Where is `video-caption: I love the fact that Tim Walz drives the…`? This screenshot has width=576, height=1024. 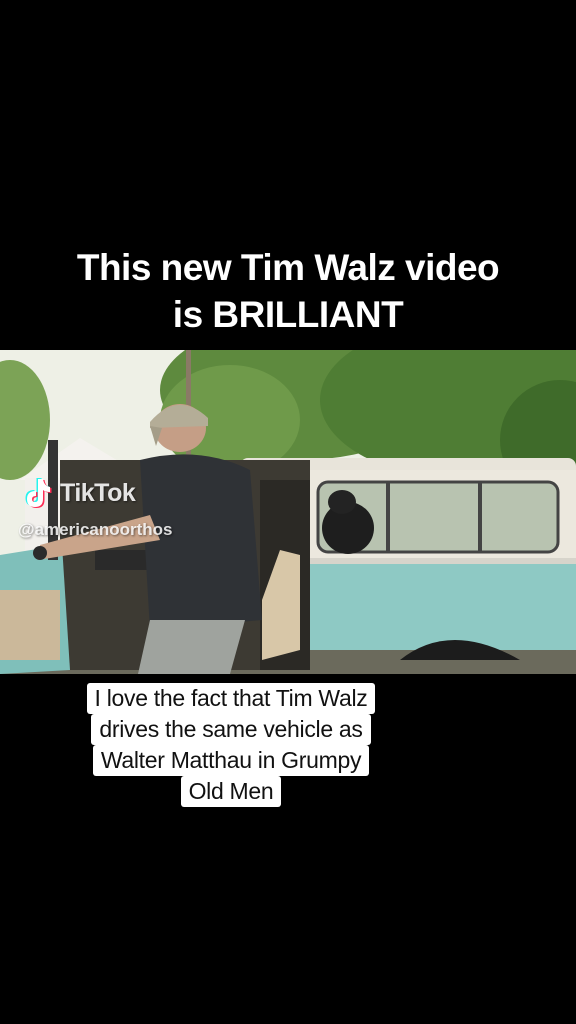 video-caption: I love the fact that Tim Walz drives the… is located at coordinates (231, 745).